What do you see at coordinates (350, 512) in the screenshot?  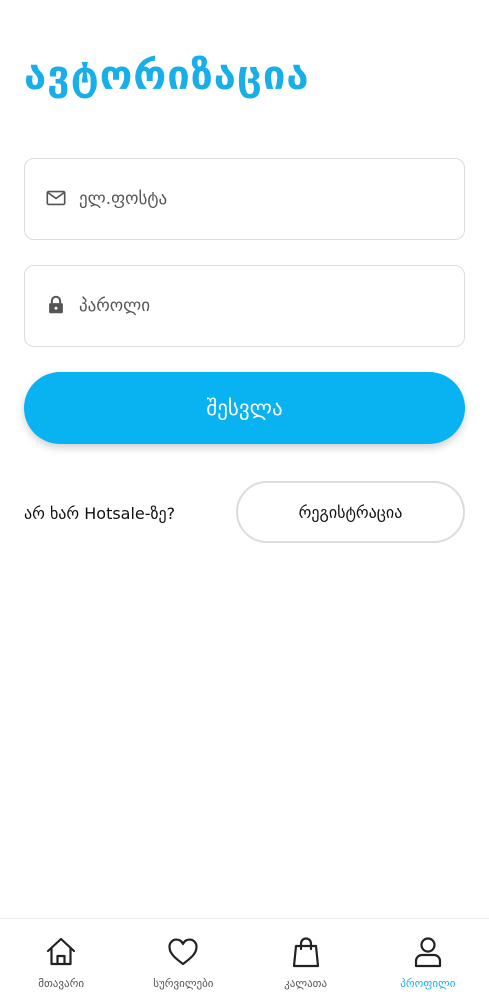 I see `register-button: რეგისტრაცია` at bounding box center [350, 512].